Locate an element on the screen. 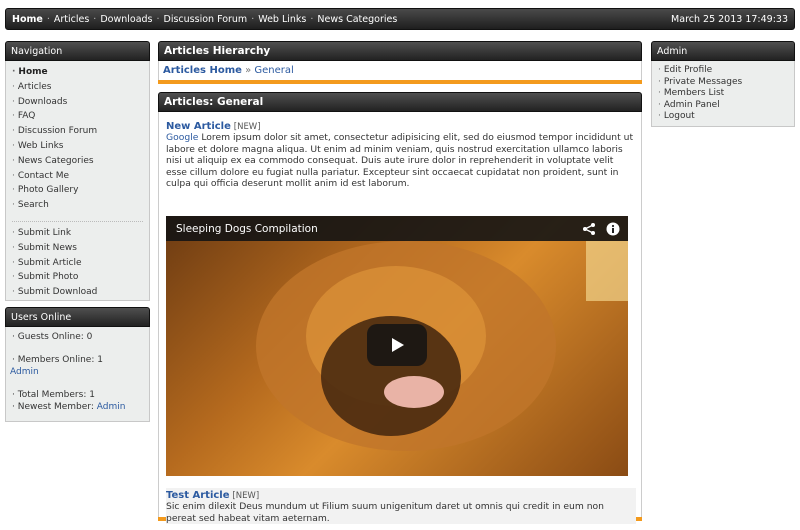 Image resolution: width=800 pixels, height=530 pixels. total-members-text: Total Members: 1 is located at coordinates (56, 394).